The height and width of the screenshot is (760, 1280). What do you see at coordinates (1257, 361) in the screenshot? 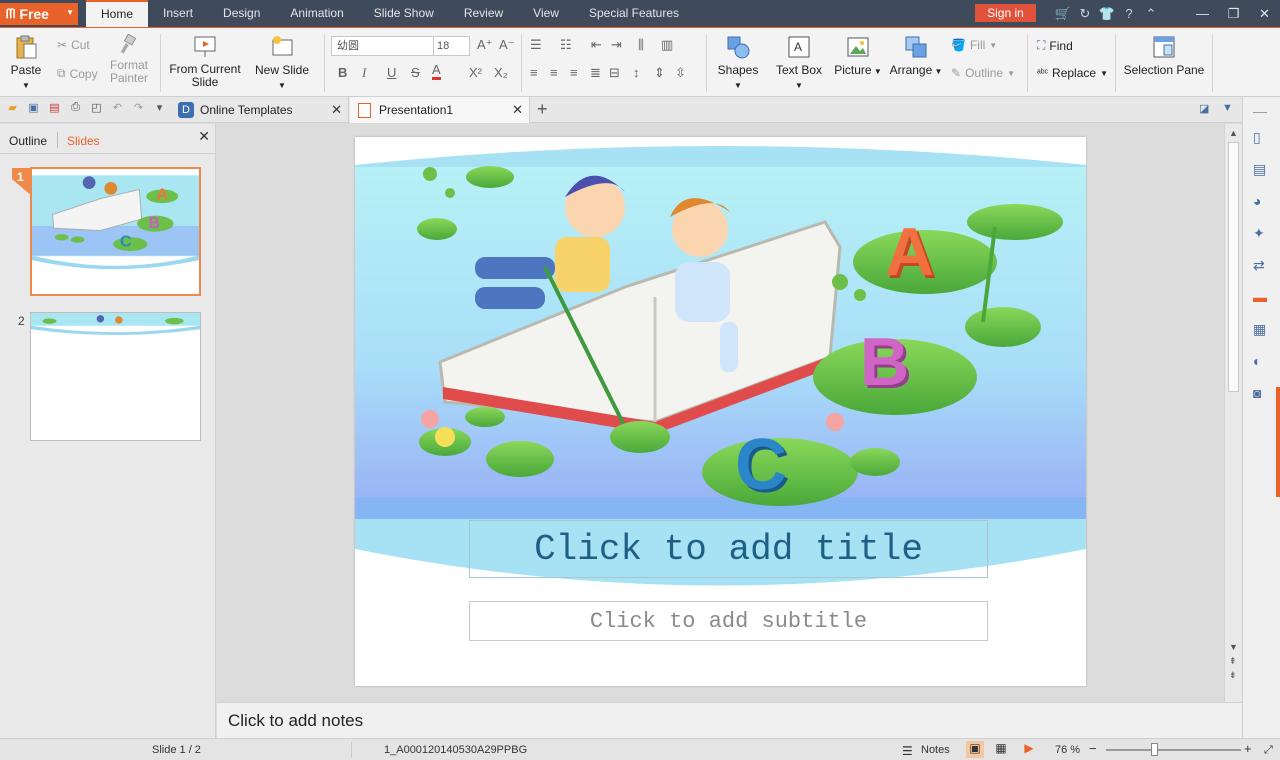
I see `shape-format-icon: ◐` at bounding box center [1257, 361].